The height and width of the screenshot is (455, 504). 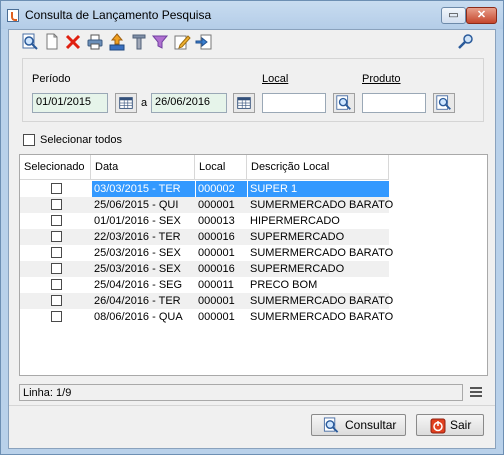 What do you see at coordinates (295, 221) in the screenshot?
I see `row-descricao: HIPERMERCADO` at bounding box center [295, 221].